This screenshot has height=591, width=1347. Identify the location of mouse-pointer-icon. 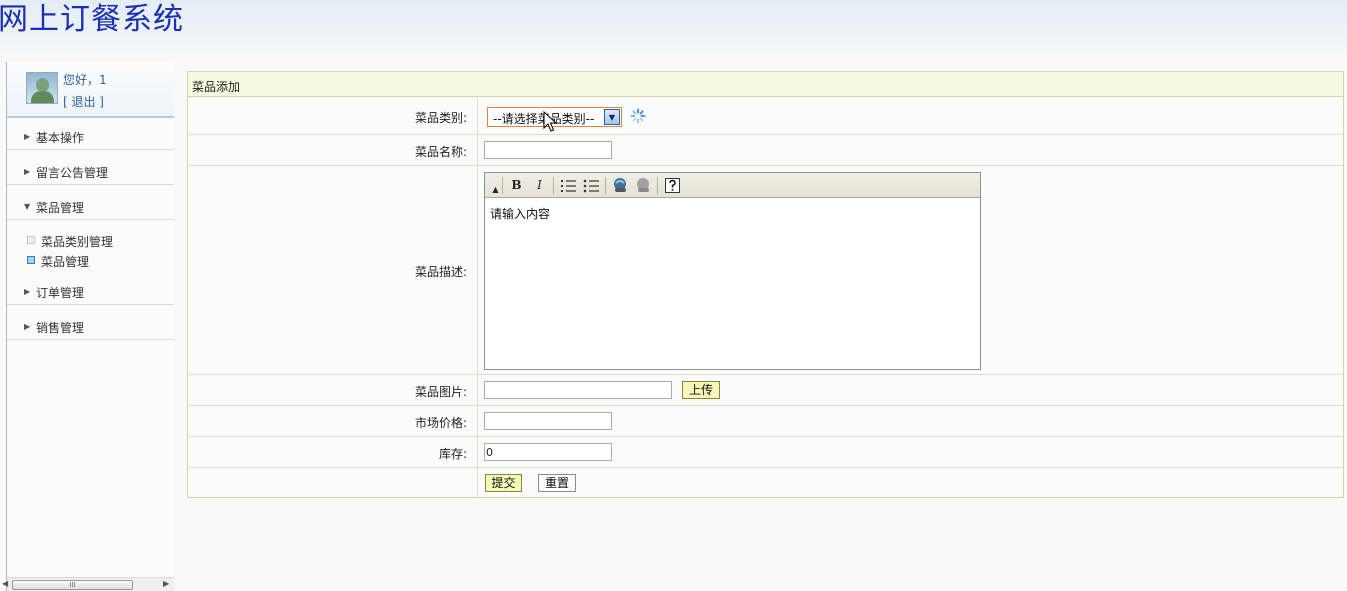
(550, 121).